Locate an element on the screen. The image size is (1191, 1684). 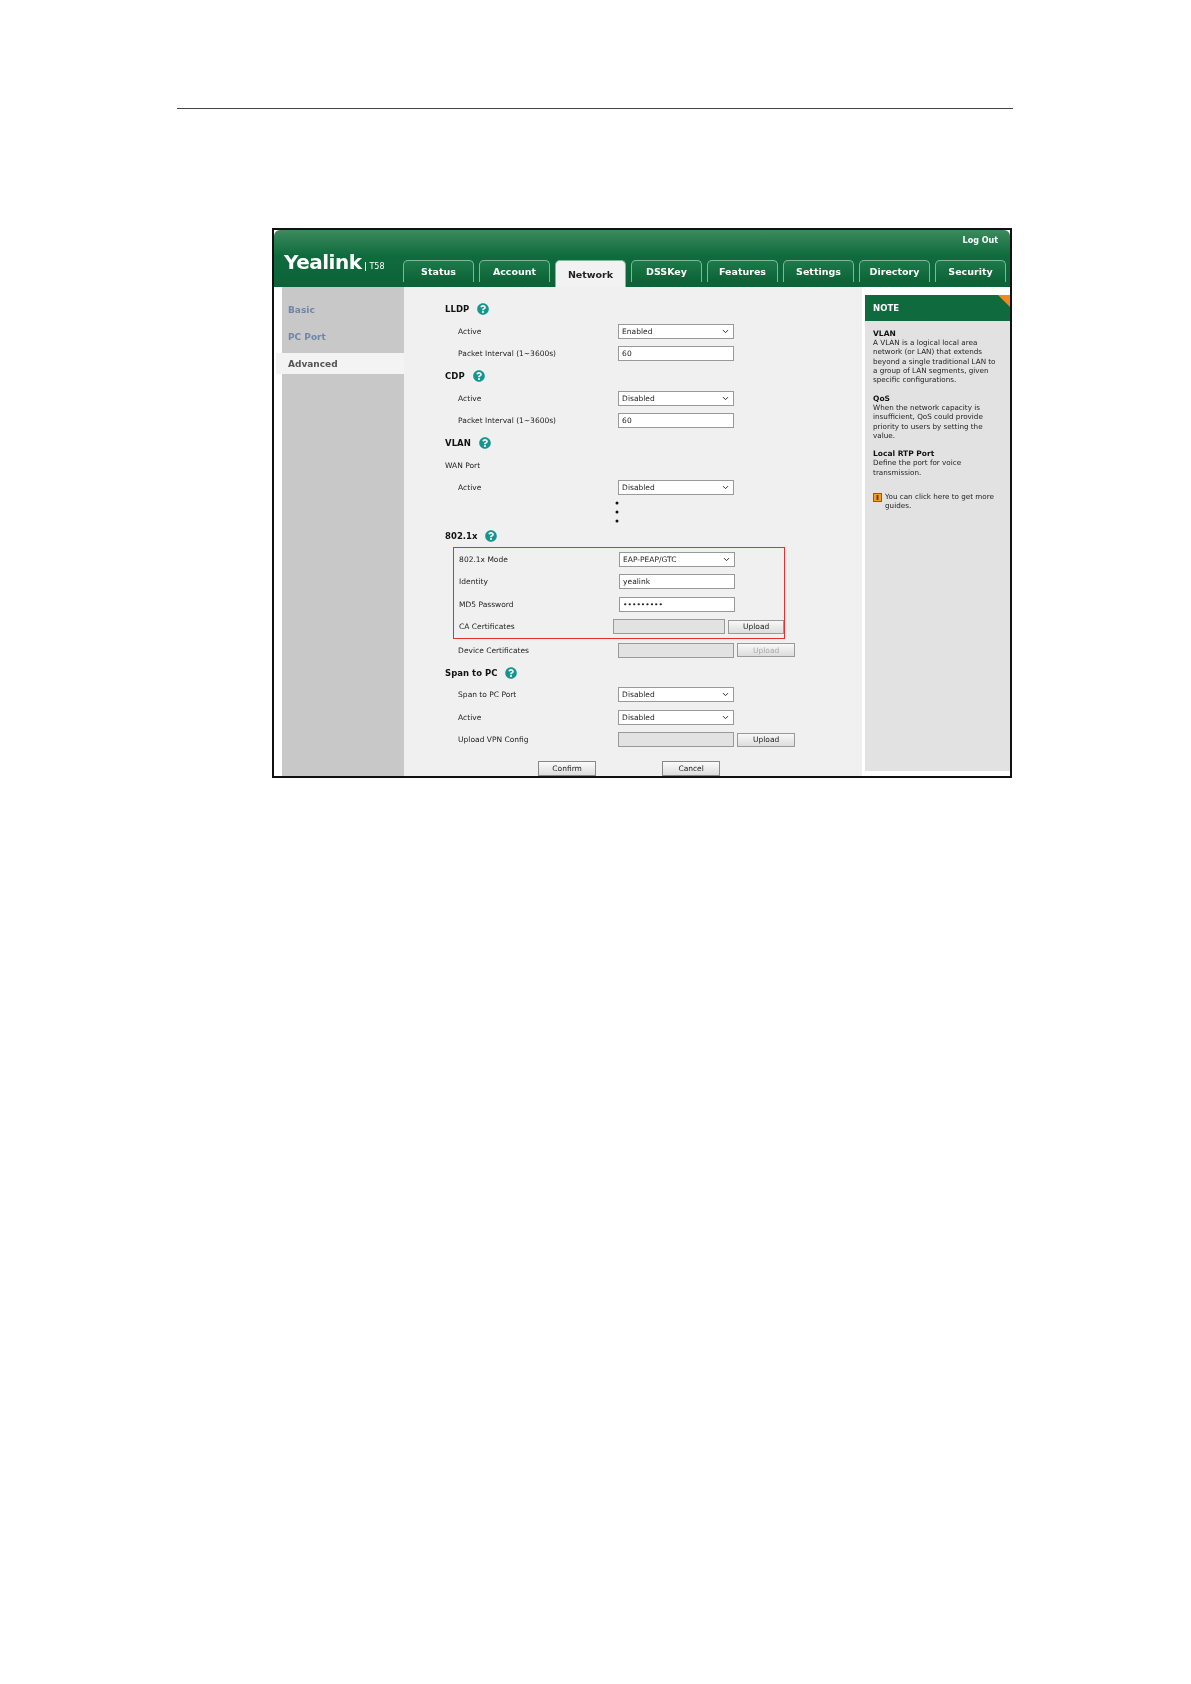
nav-tab: Settings is located at coordinates (818, 271).